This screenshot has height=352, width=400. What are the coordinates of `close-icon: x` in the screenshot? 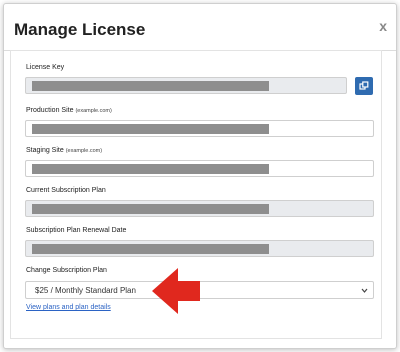 It's located at (383, 26).